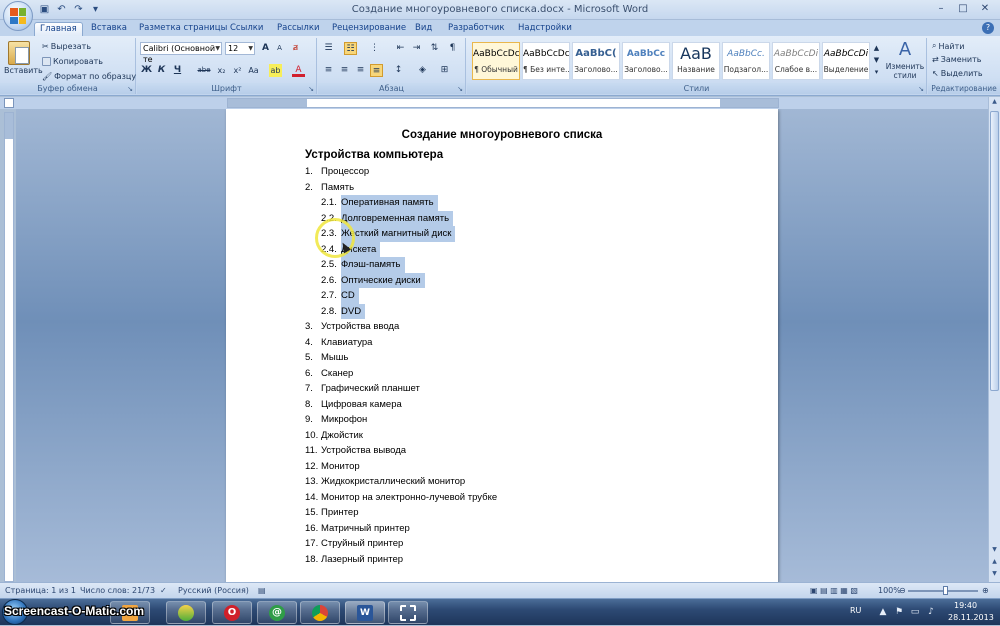 The width and height of the screenshot is (1000, 626). Describe the element at coordinates (89, 76) in the screenshot. I see `format-painter-button: 🖌 Формат по образцу` at that location.